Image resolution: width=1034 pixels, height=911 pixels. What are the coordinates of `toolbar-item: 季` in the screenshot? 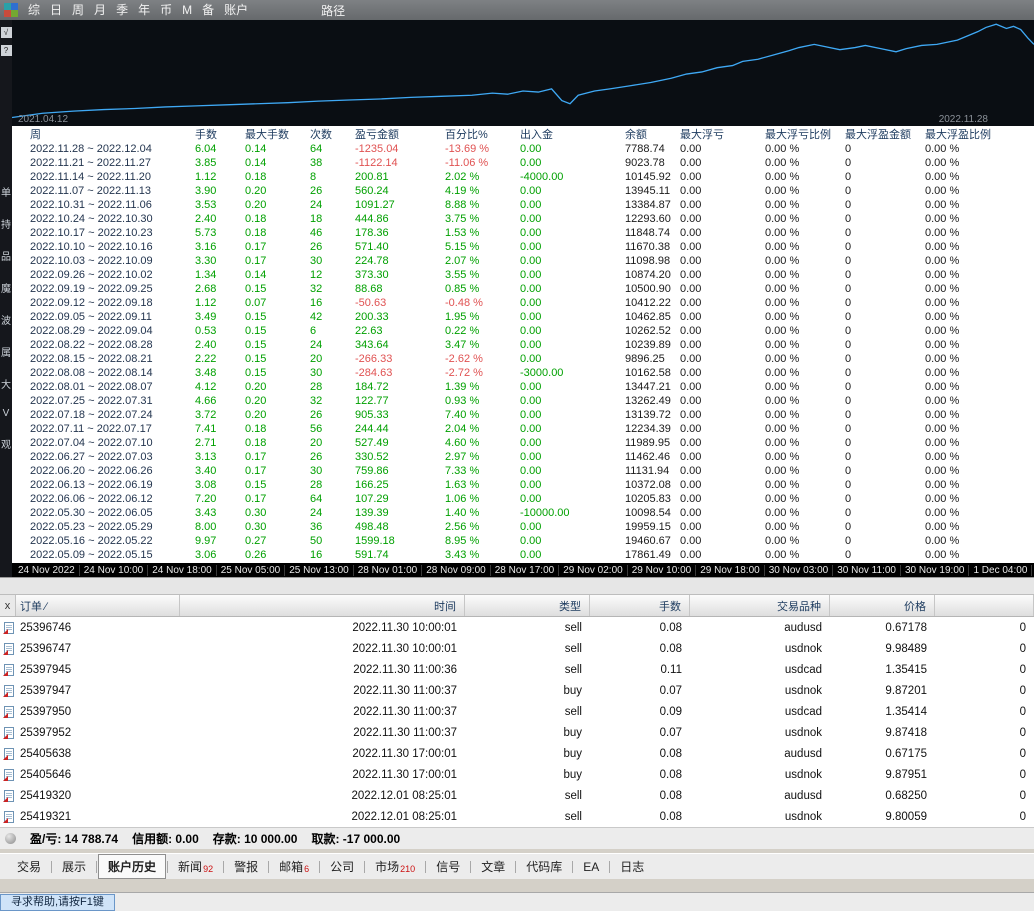 It's located at (122, 10).